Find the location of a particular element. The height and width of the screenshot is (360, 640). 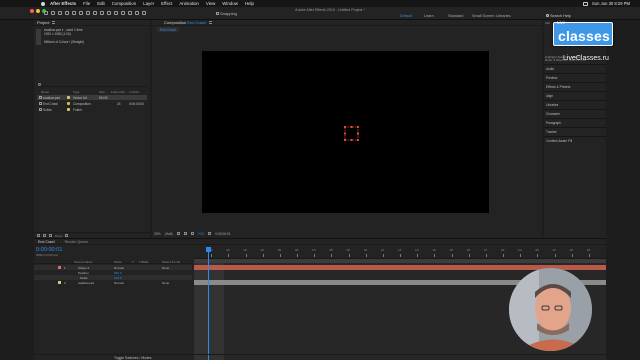

bpc-indicator: 8 bpc is located at coordinates (58, 236).